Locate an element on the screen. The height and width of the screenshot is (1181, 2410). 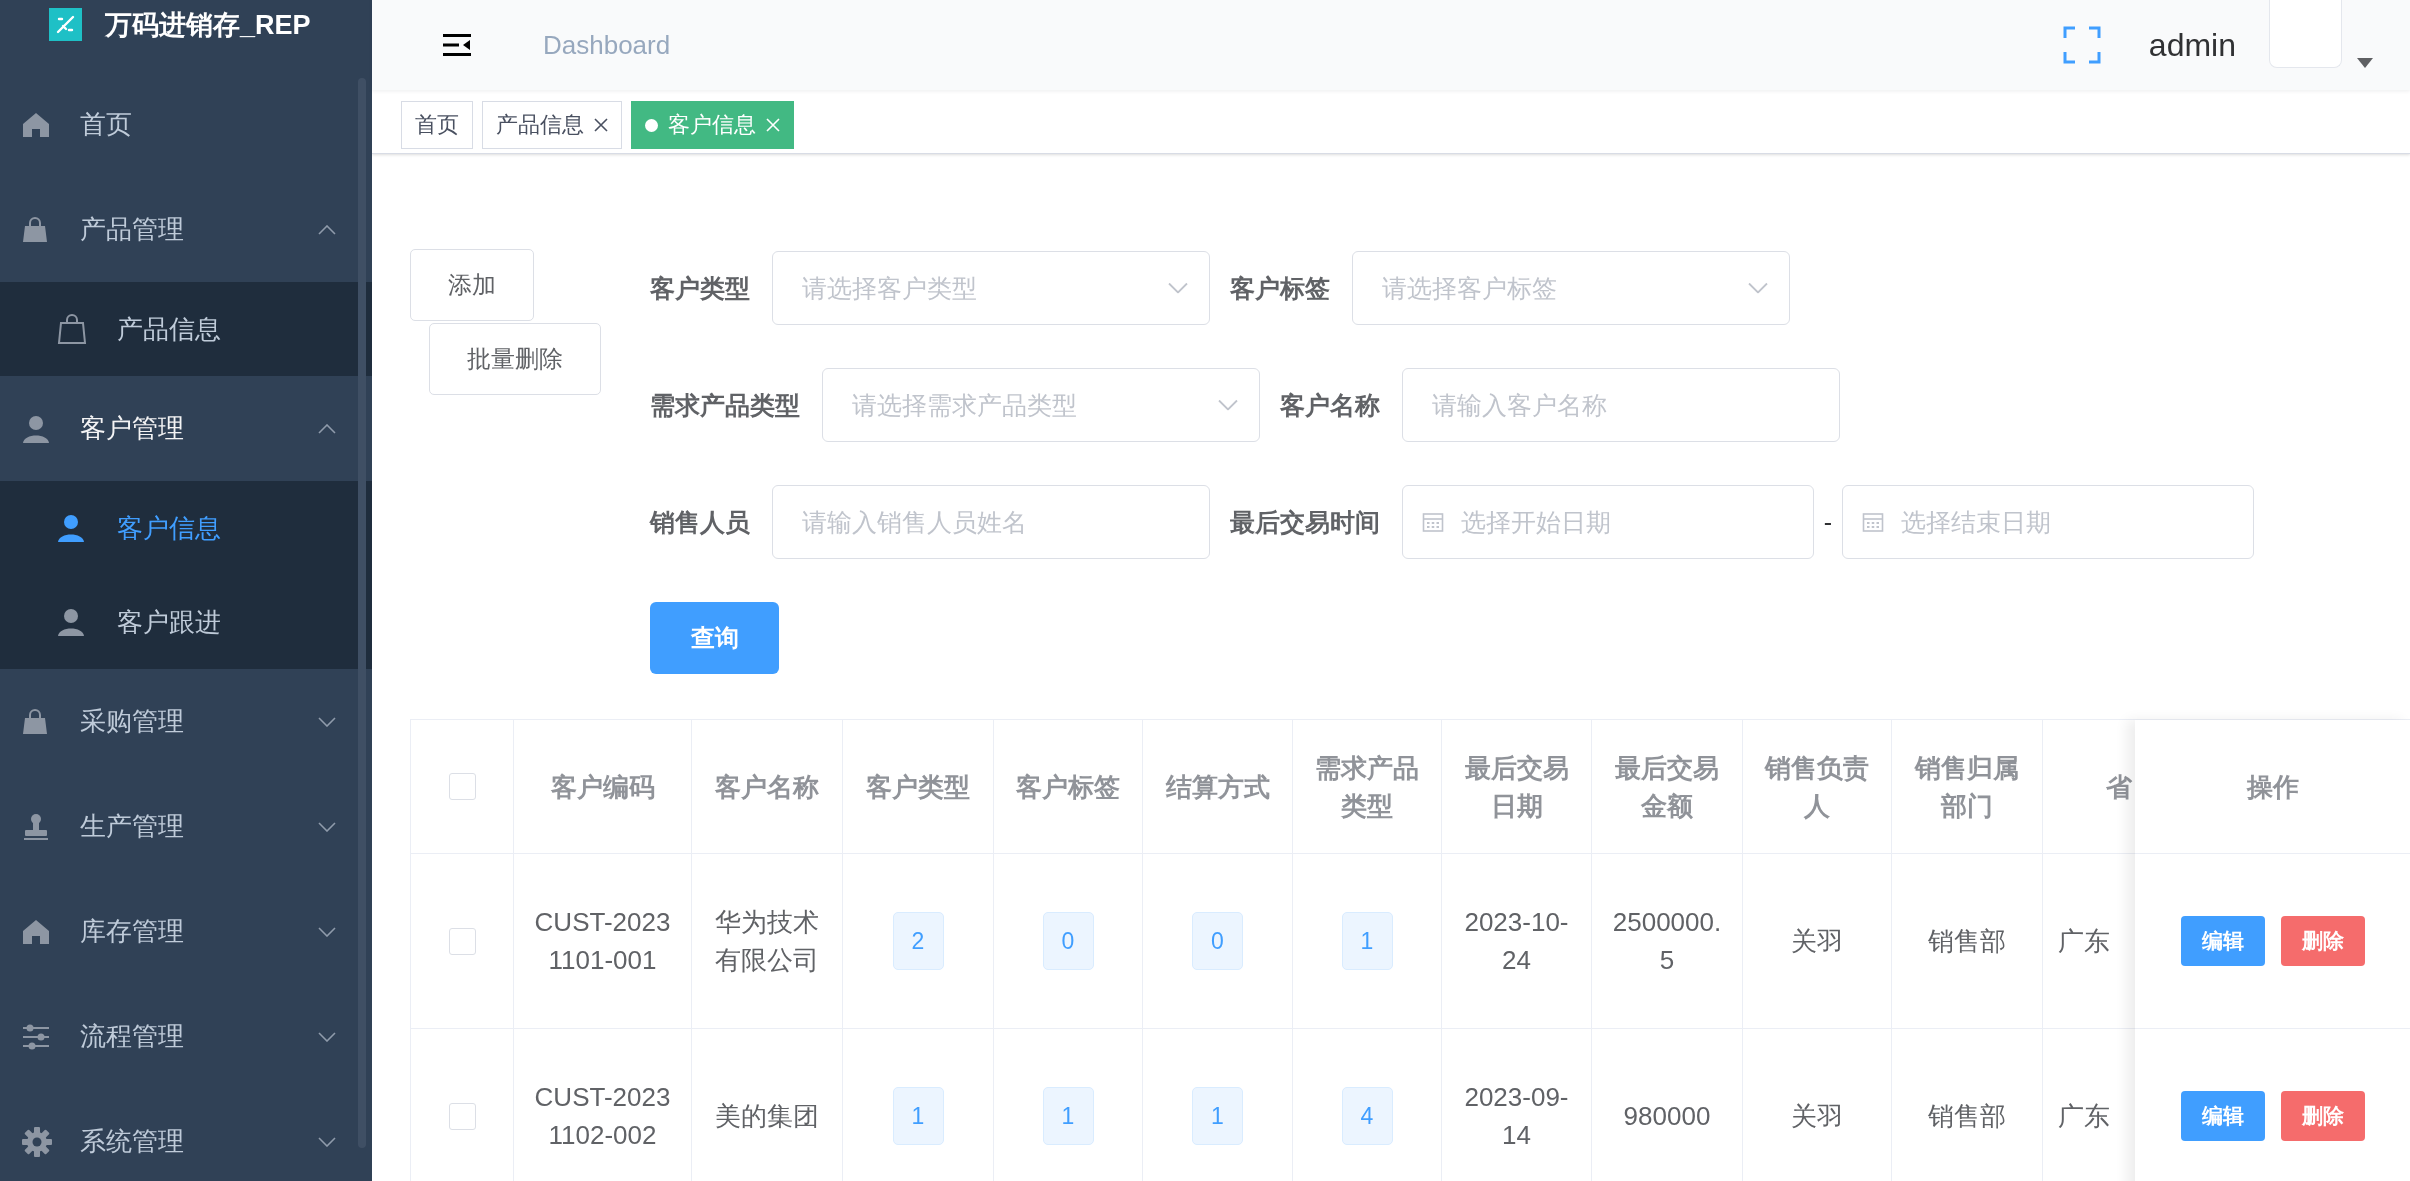
tab: 首页 is located at coordinates (437, 125).